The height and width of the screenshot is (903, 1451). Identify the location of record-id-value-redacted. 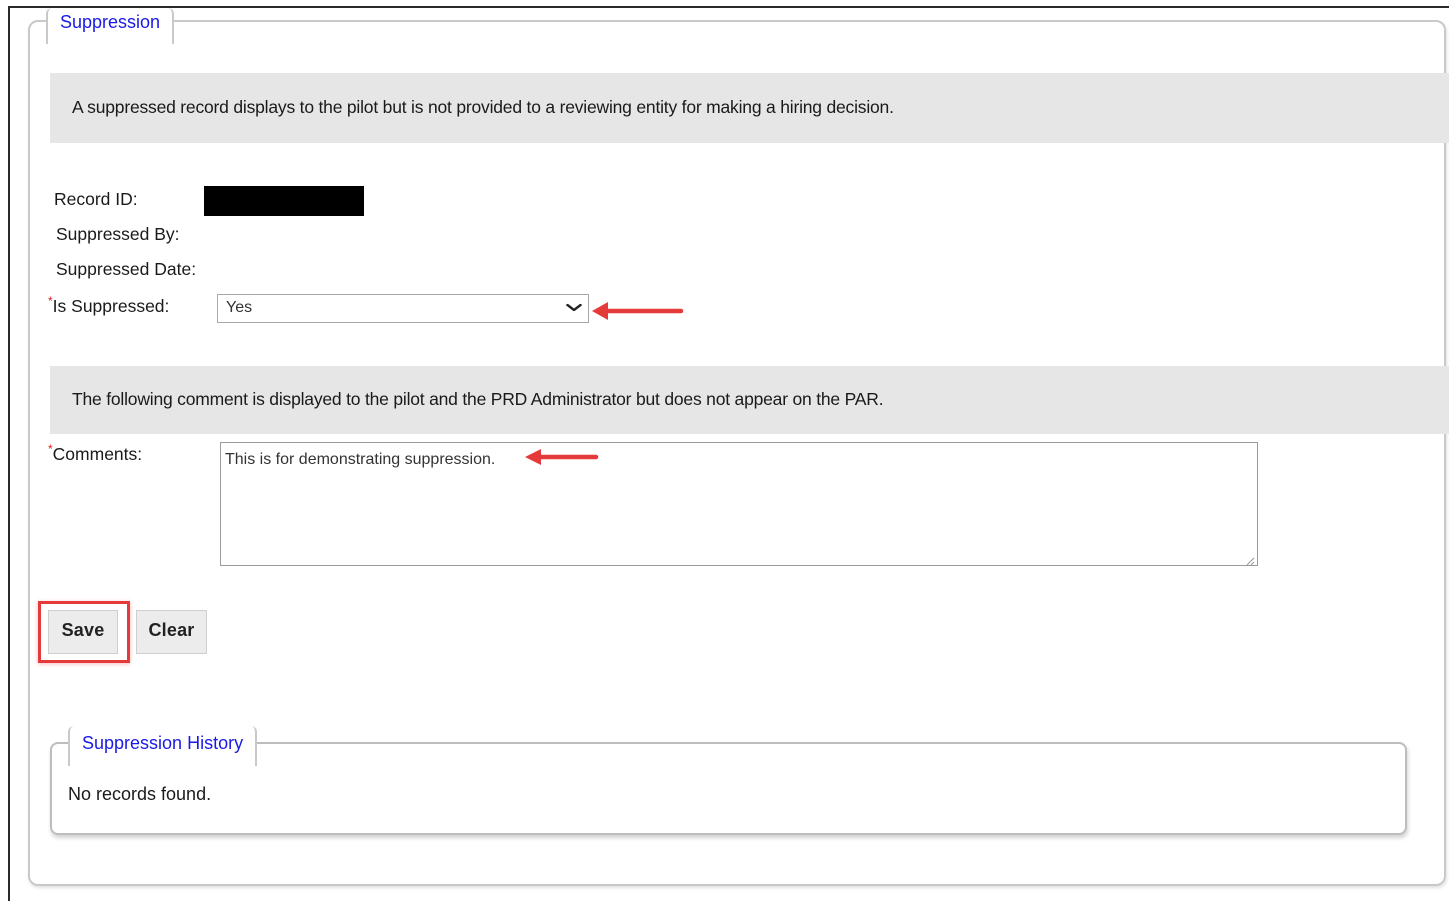
(284, 201).